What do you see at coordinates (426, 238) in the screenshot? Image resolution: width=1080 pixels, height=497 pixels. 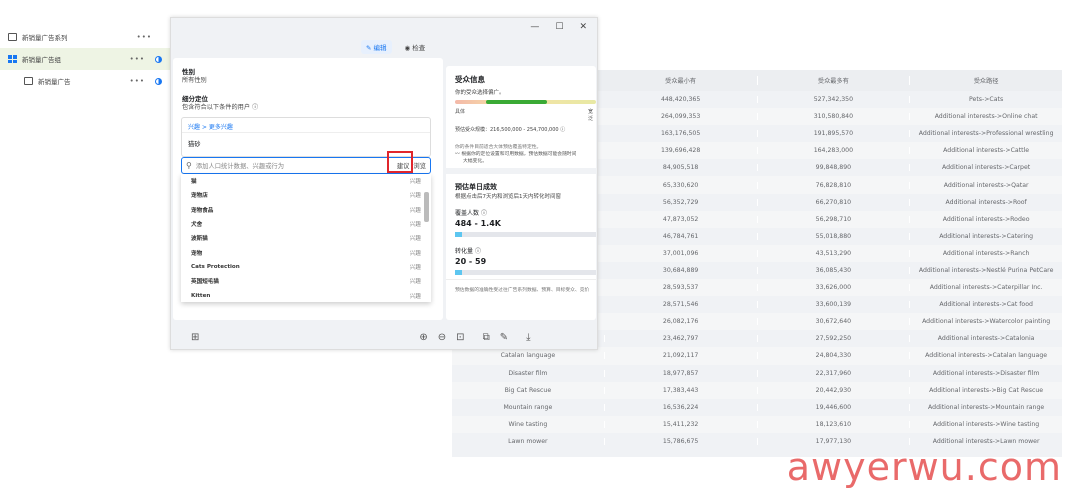 I see `dropdown-scrollbar` at bounding box center [426, 238].